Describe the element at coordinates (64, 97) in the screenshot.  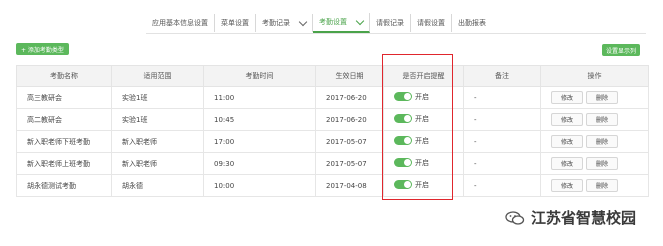
I see `cell-name: 高三教研会` at that location.